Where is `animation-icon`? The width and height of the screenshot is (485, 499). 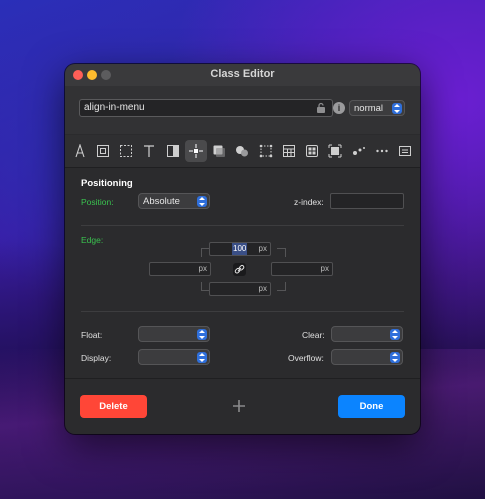 animation-icon is located at coordinates (359, 151).